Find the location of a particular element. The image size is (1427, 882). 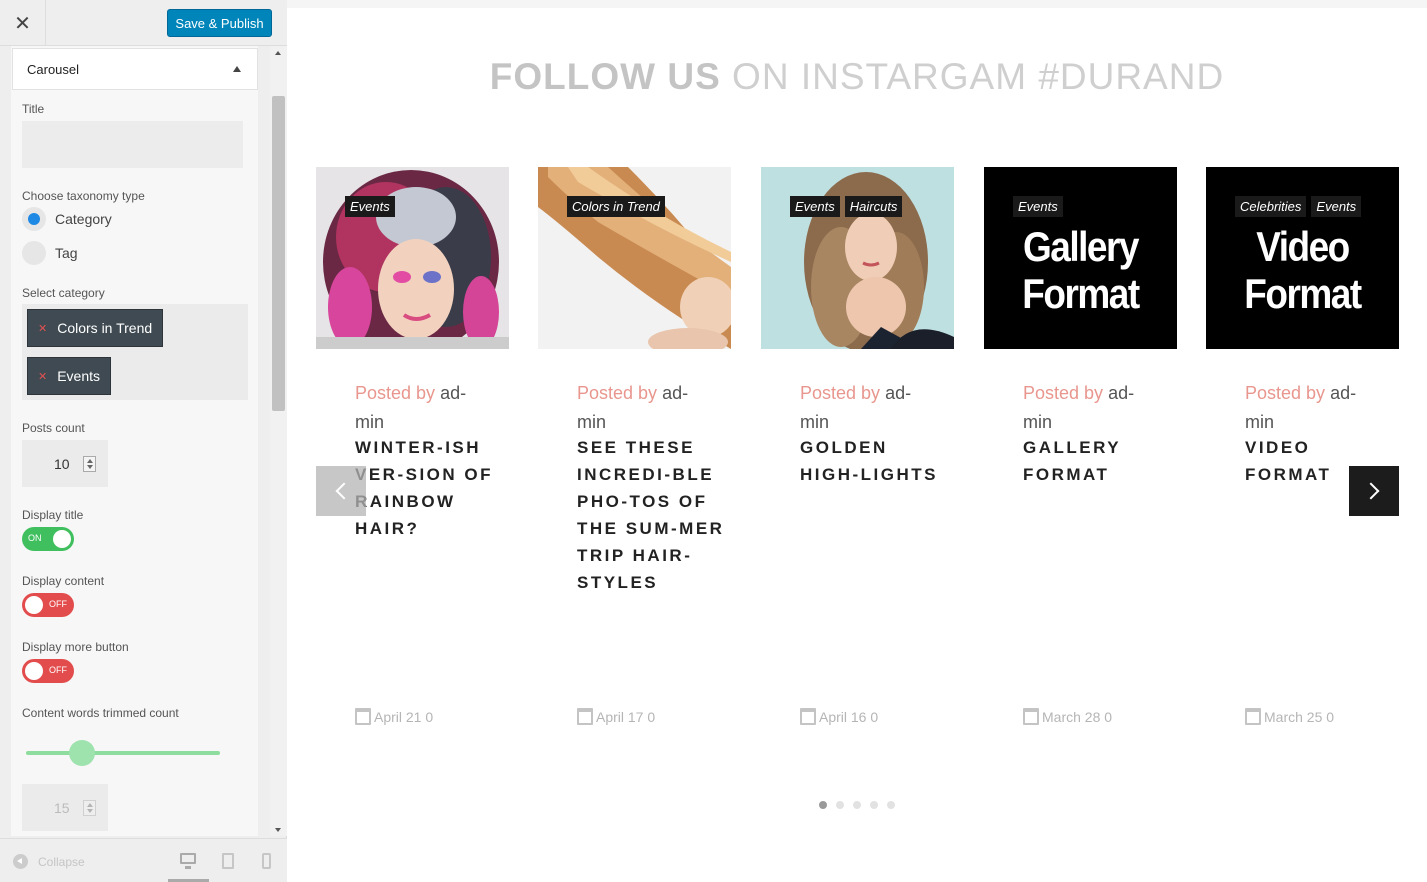

mobile-preview-icon is located at coordinates (266, 861).